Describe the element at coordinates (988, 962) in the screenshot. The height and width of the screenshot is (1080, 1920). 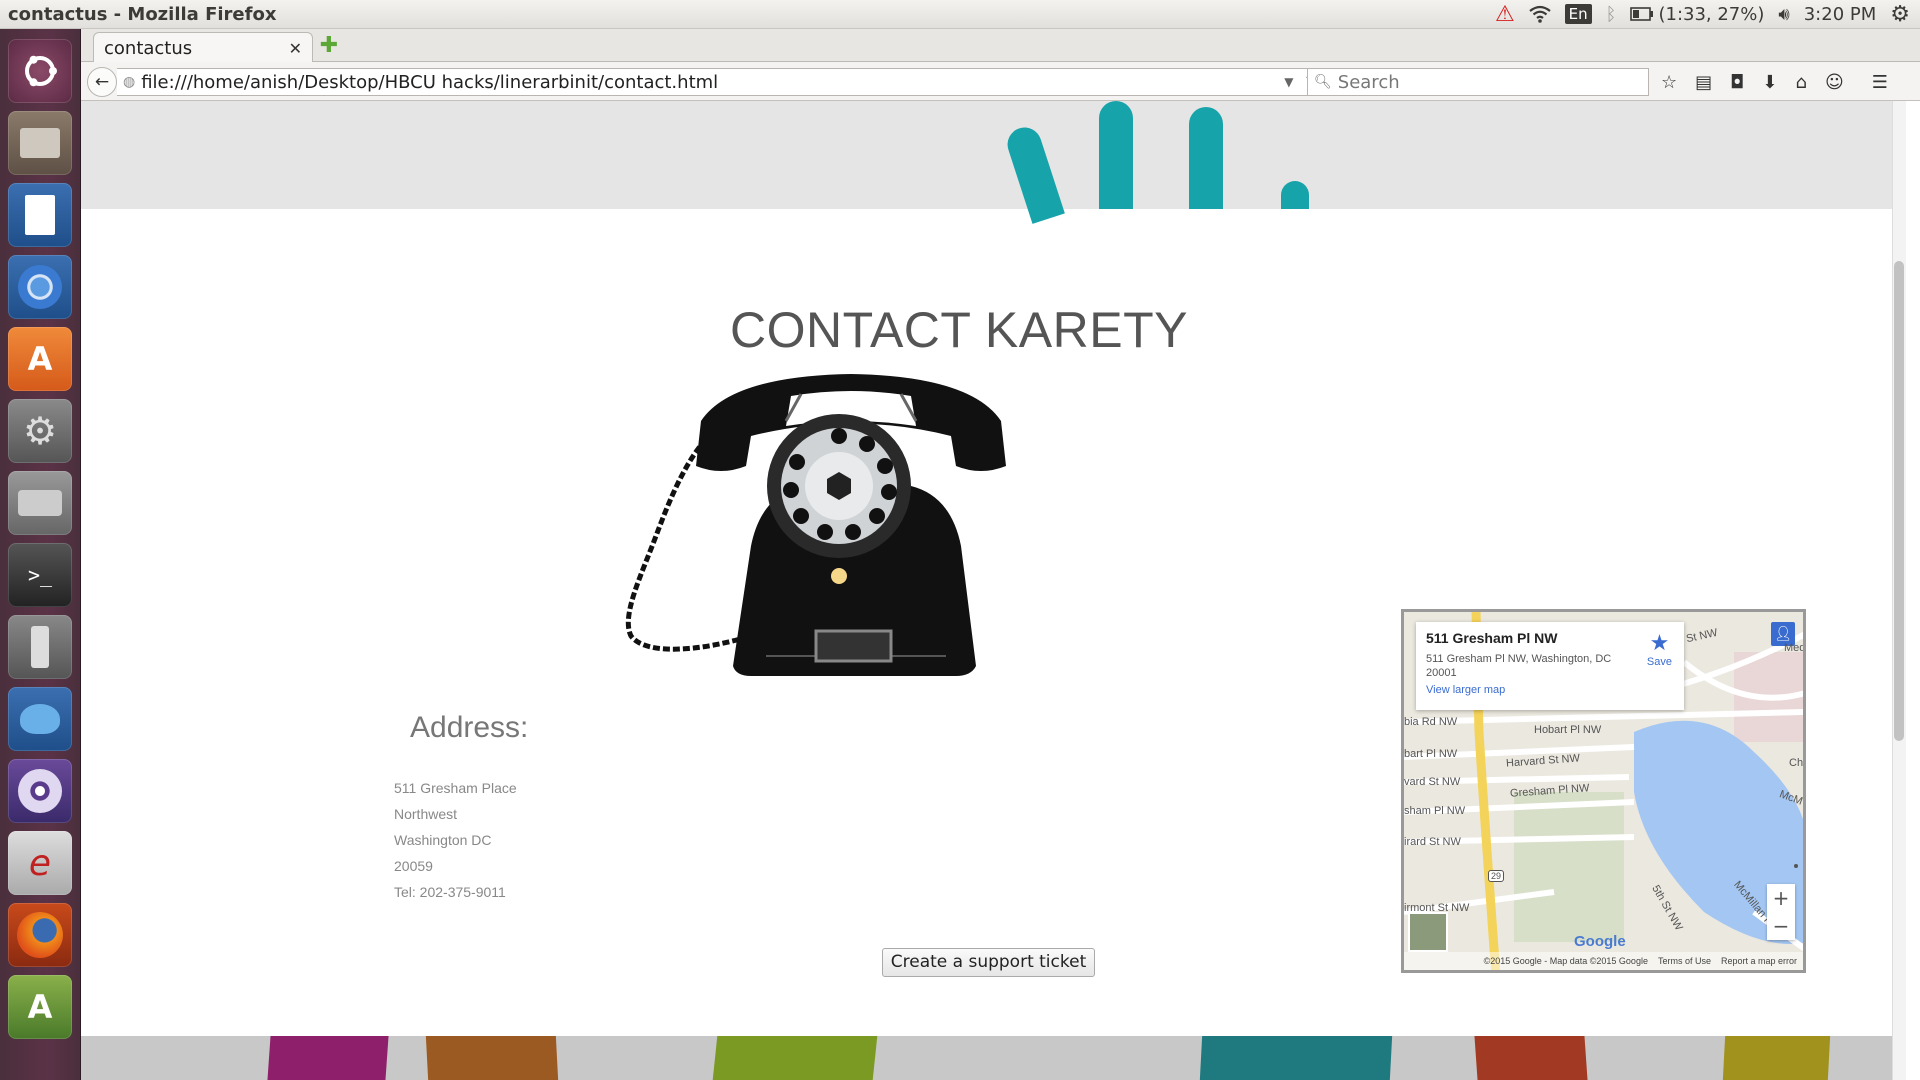
I see `create-support-ticket-button: Create a support ticket` at that location.